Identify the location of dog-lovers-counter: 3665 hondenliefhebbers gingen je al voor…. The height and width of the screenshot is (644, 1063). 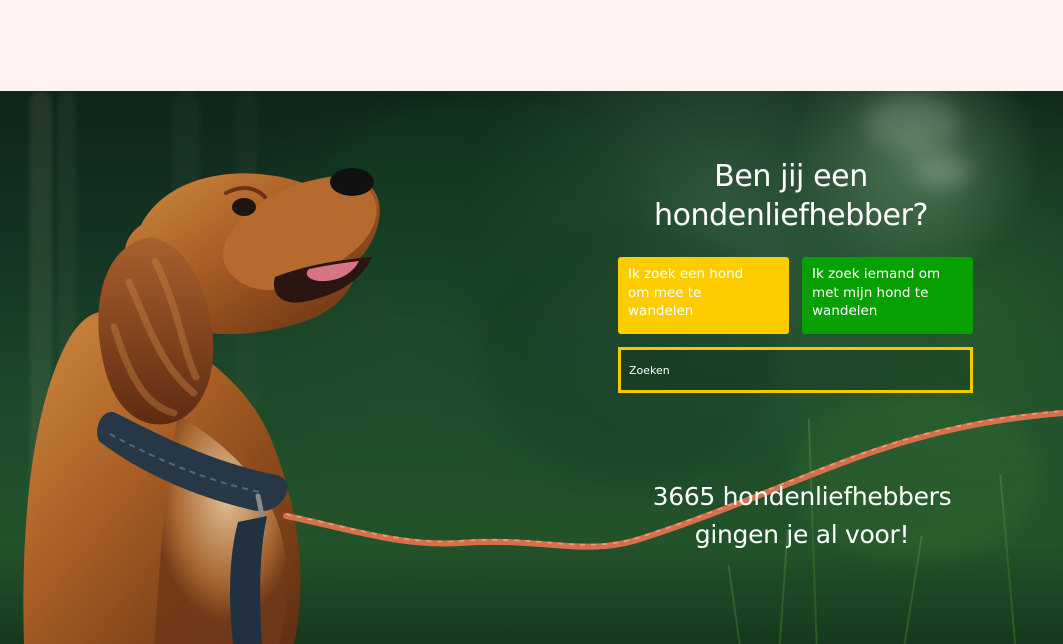
(802, 515).